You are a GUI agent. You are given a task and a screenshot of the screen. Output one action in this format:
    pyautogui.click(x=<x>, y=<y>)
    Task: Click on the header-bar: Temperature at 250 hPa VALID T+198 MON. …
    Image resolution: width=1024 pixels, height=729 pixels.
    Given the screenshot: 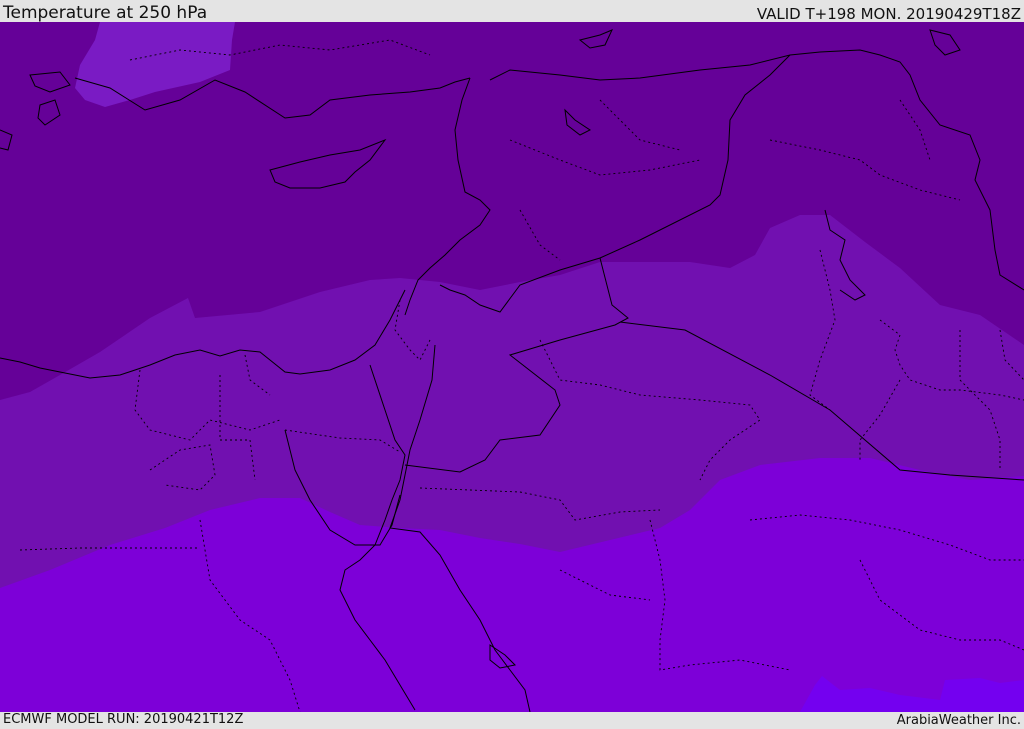 What is the action you would take?
    pyautogui.click(x=512, y=11)
    